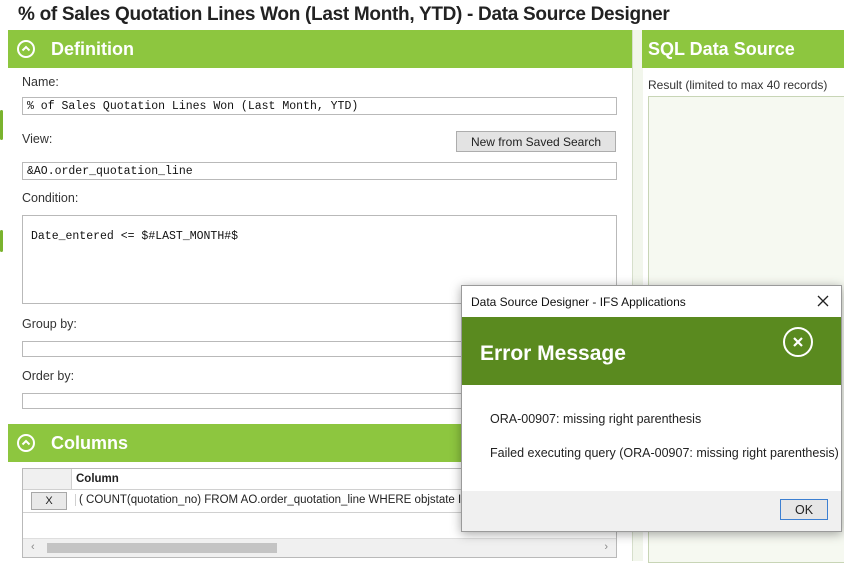 The width and height of the screenshot is (844, 563). What do you see at coordinates (33, 547) in the screenshot?
I see `scroll-left-icon: ‹` at bounding box center [33, 547].